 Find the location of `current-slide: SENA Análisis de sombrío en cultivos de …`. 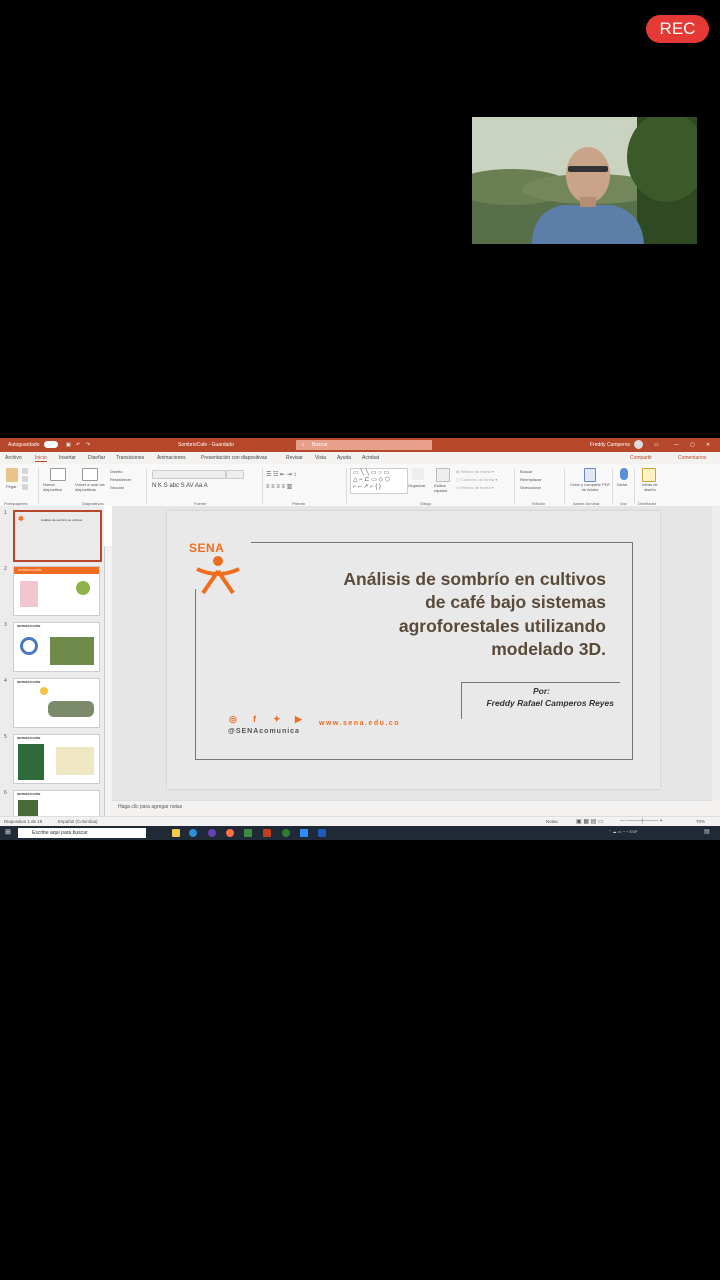

current-slide: SENA Análisis de sombrío en cultivos de … is located at coordinates (413, 650).